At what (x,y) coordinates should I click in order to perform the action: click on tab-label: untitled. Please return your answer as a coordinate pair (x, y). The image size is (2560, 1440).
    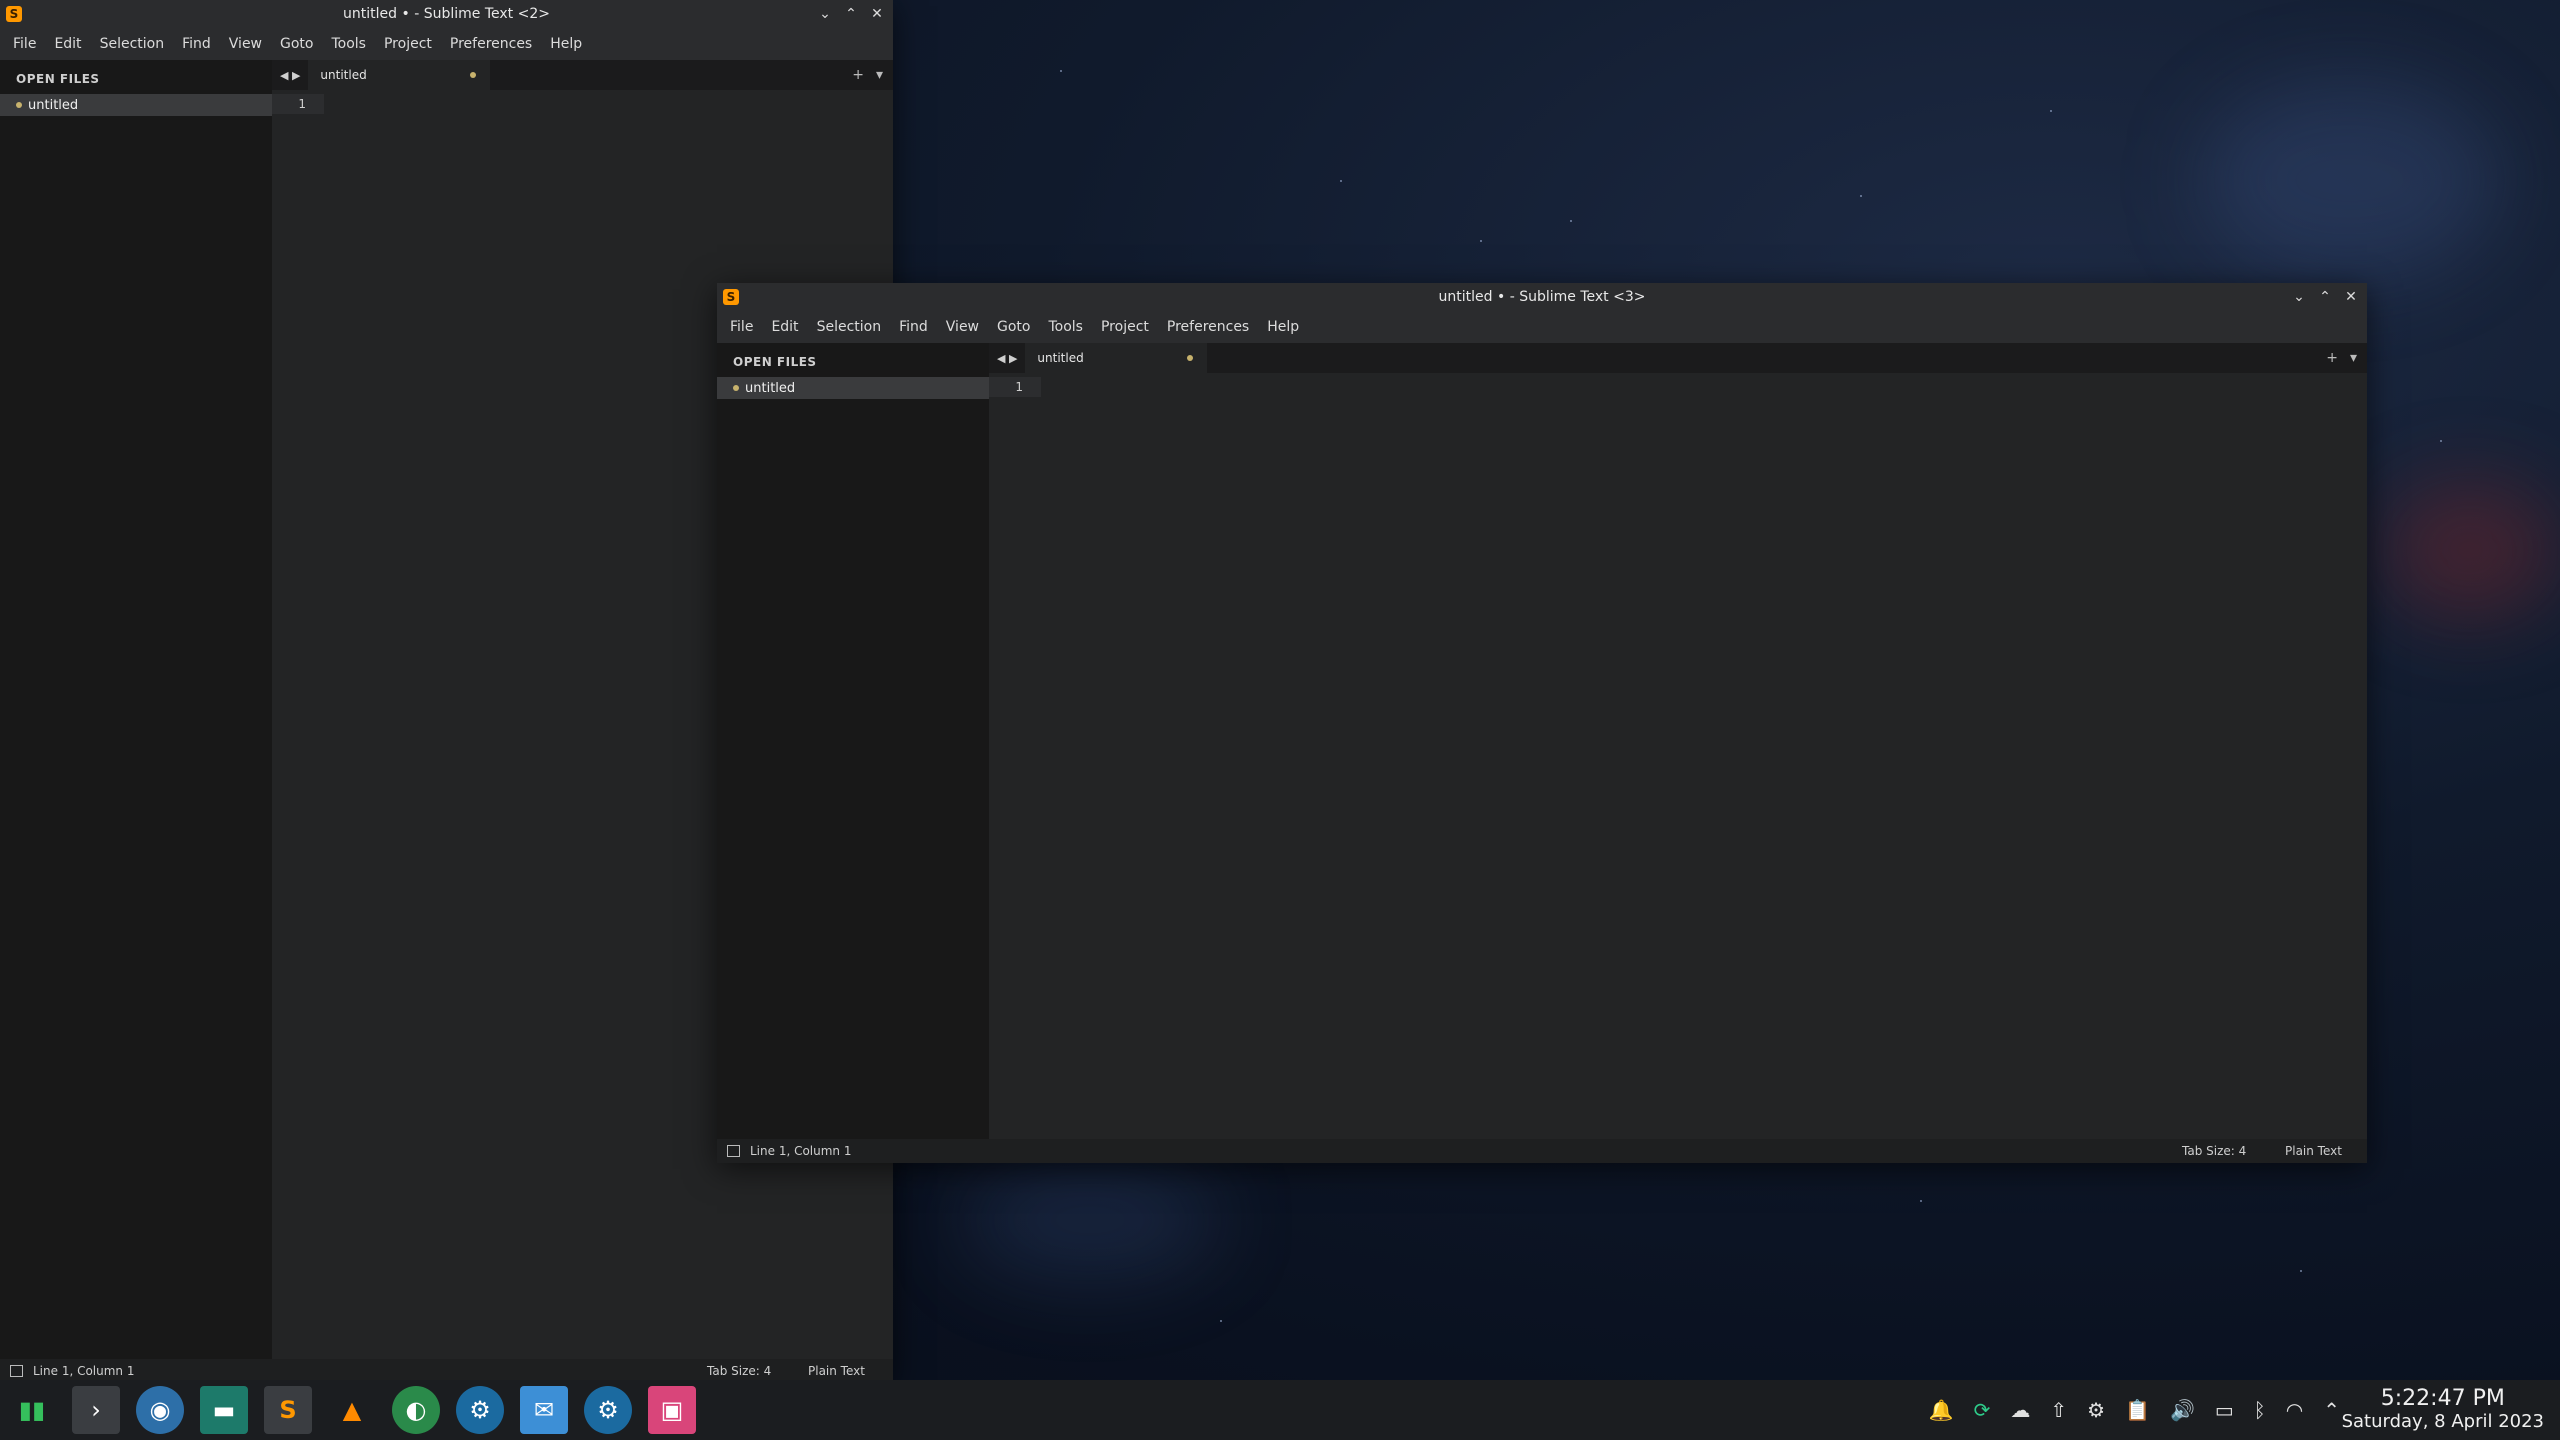
    Looking at the image, I should click on (1060, 358).